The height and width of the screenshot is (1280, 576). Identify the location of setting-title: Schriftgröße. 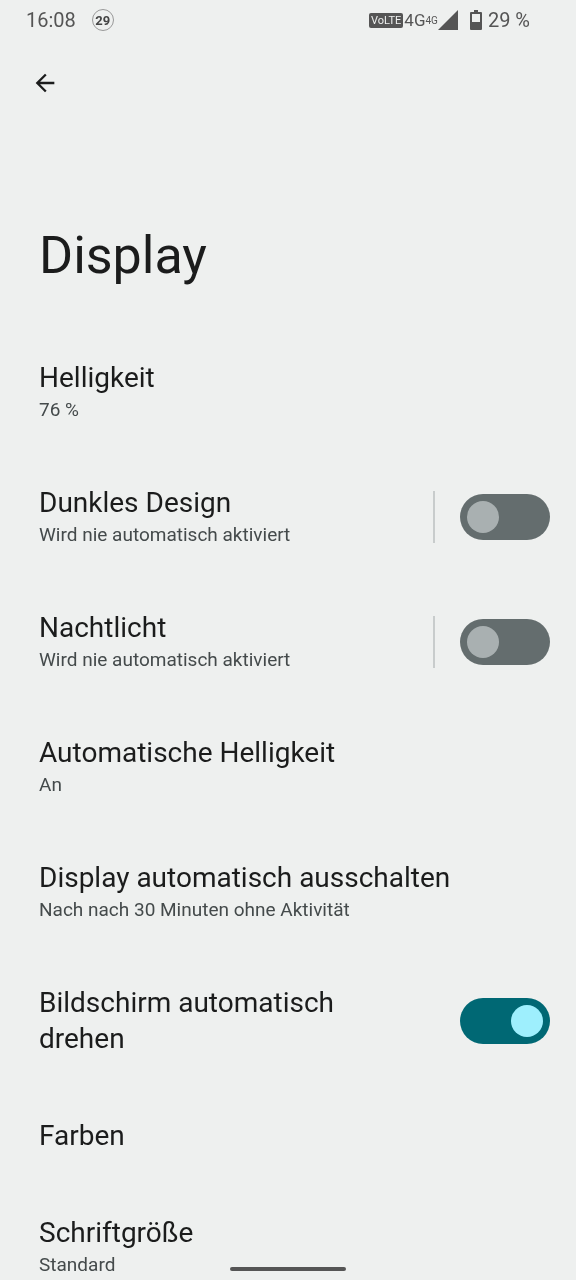
(117, 1233).